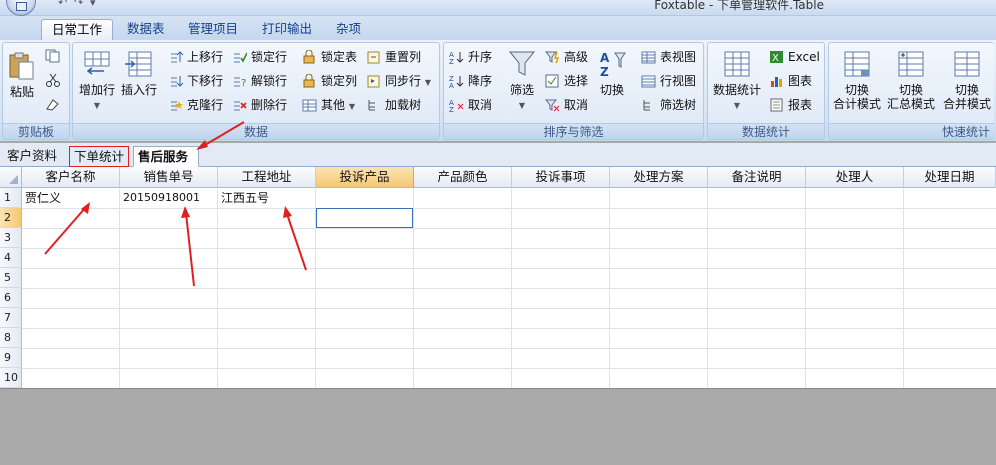  What do you see at coordinates (62, 4) in the screenshot?
I see `quick-access-undo-icon: ↶` at bounding box center [62, 4].